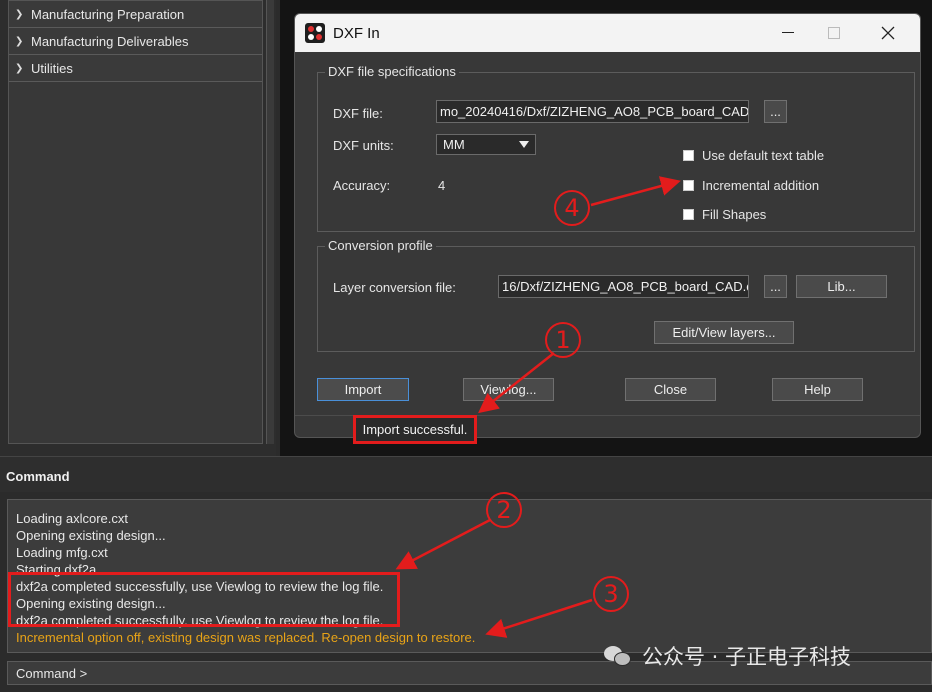 The image size is (932, 692). Describe the element at coordinates (72, 518) in the screenshot. I see `log-line: Loading axlcore.cxt` at that location.